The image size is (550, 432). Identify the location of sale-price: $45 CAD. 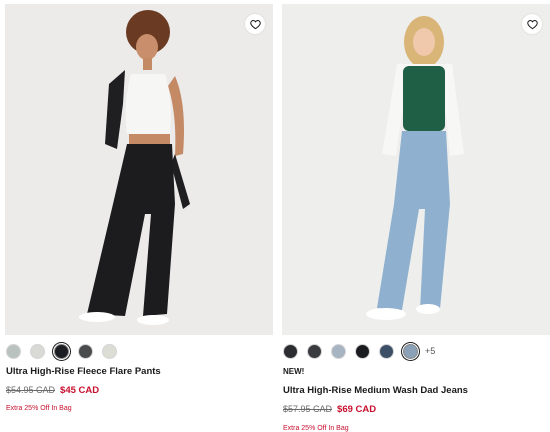
(80, 390).